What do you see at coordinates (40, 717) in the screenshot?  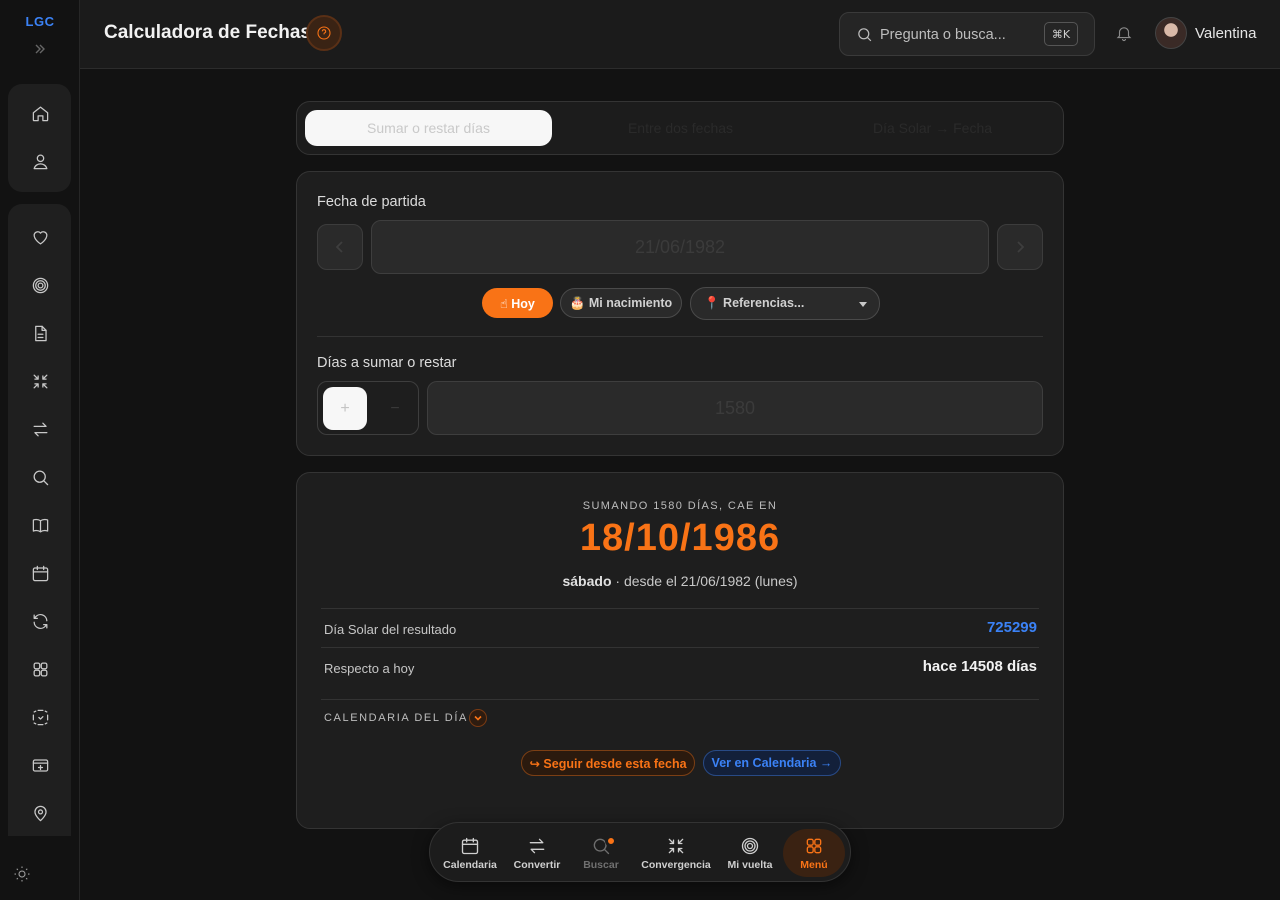 I see `sidebar-item-scan` at bounding box center [40, 717].